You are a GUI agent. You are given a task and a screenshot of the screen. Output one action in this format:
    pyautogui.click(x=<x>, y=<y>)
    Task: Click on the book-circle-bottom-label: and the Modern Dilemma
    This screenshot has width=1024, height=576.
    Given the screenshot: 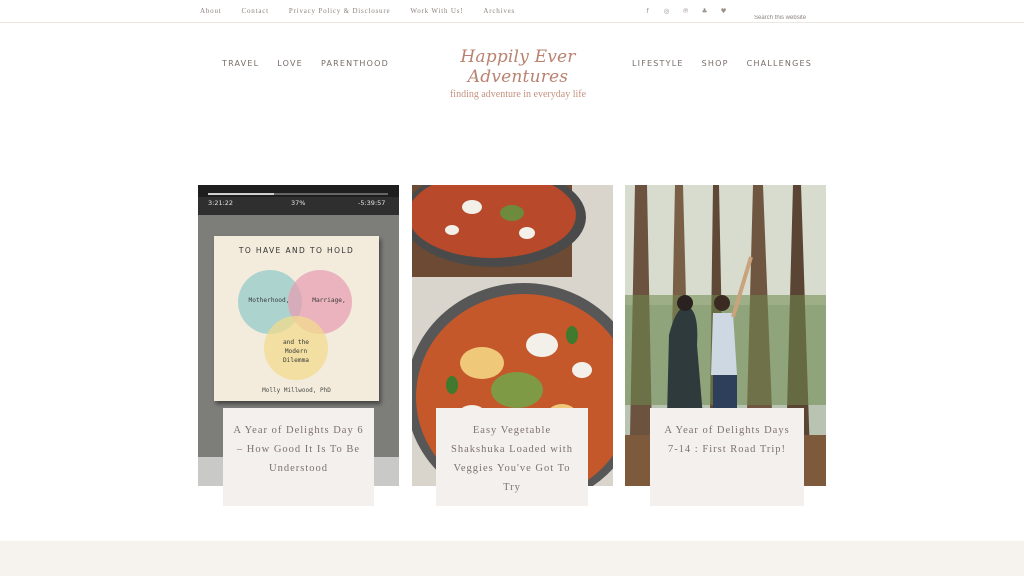 What is the action you would take?
    pyautogui.click(x=296, y=351)
    